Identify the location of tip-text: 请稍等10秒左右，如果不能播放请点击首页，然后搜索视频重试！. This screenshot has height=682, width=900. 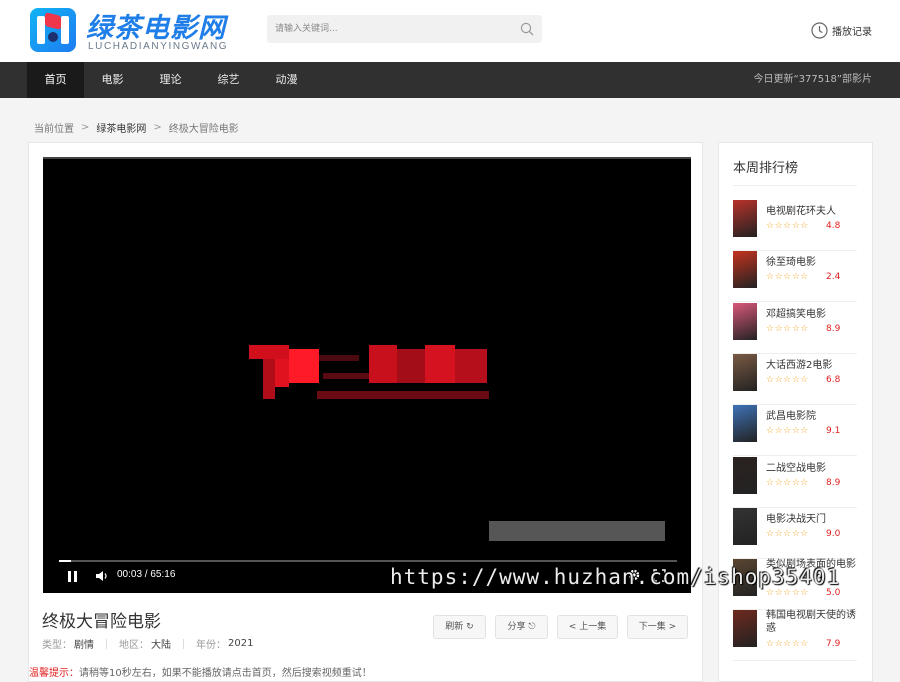
(225, 673).